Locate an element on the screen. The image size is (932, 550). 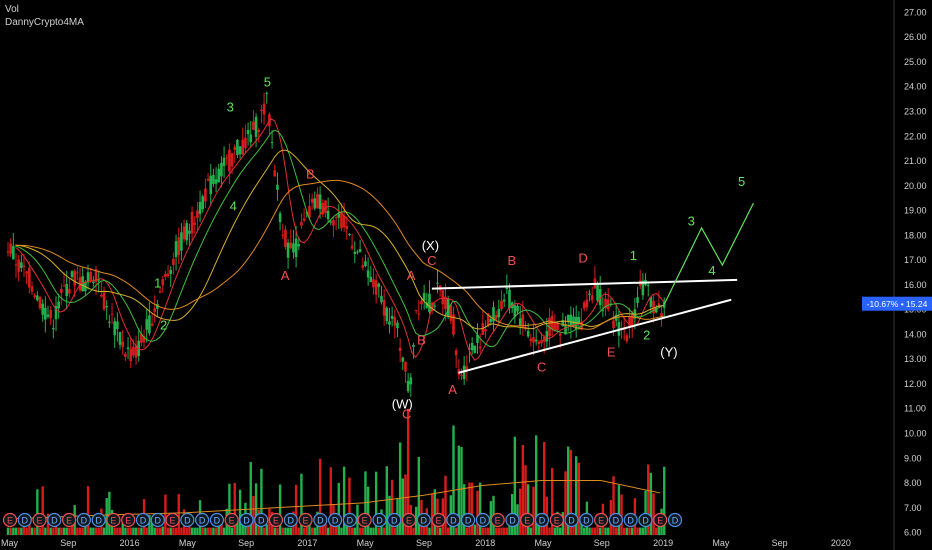
x-tick-label: 2018 is located at coordinates (485, 543).